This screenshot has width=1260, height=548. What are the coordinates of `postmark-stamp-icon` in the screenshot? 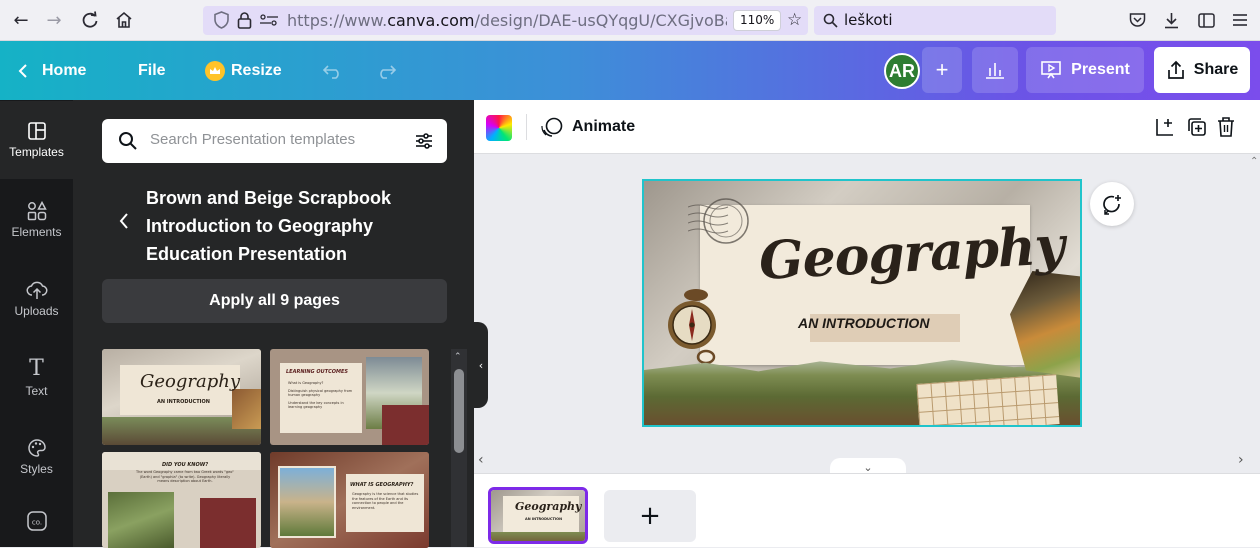 It's located at (718, 221).